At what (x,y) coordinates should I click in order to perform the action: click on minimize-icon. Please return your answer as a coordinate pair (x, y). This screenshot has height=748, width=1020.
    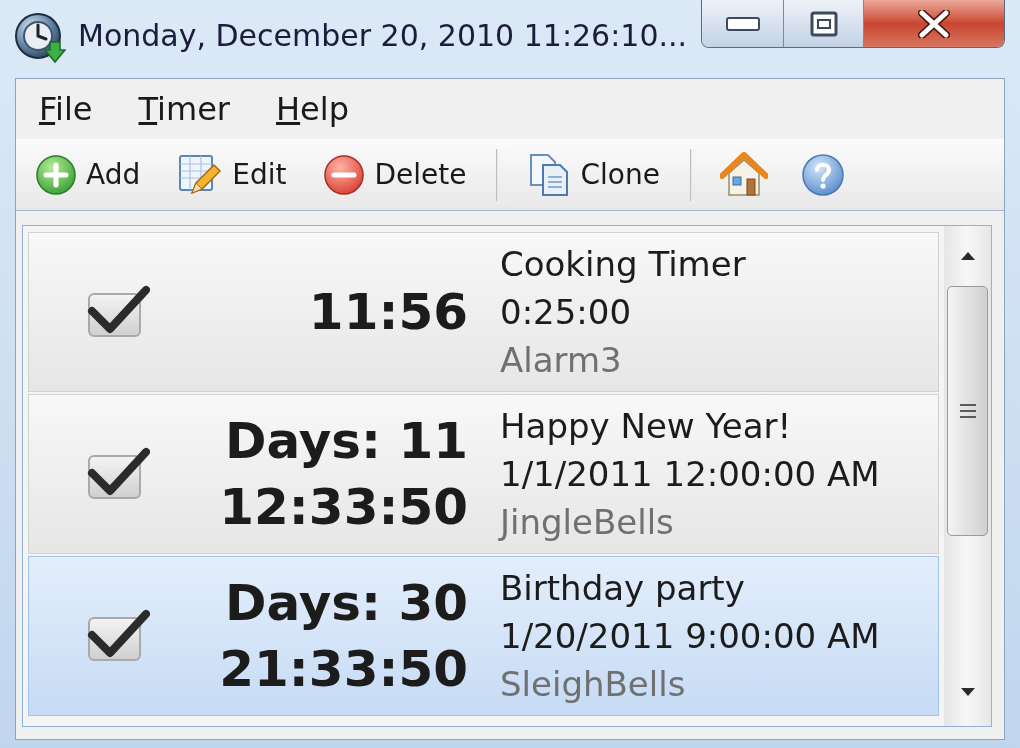
    Looking at the image, I should click on (742, 23).